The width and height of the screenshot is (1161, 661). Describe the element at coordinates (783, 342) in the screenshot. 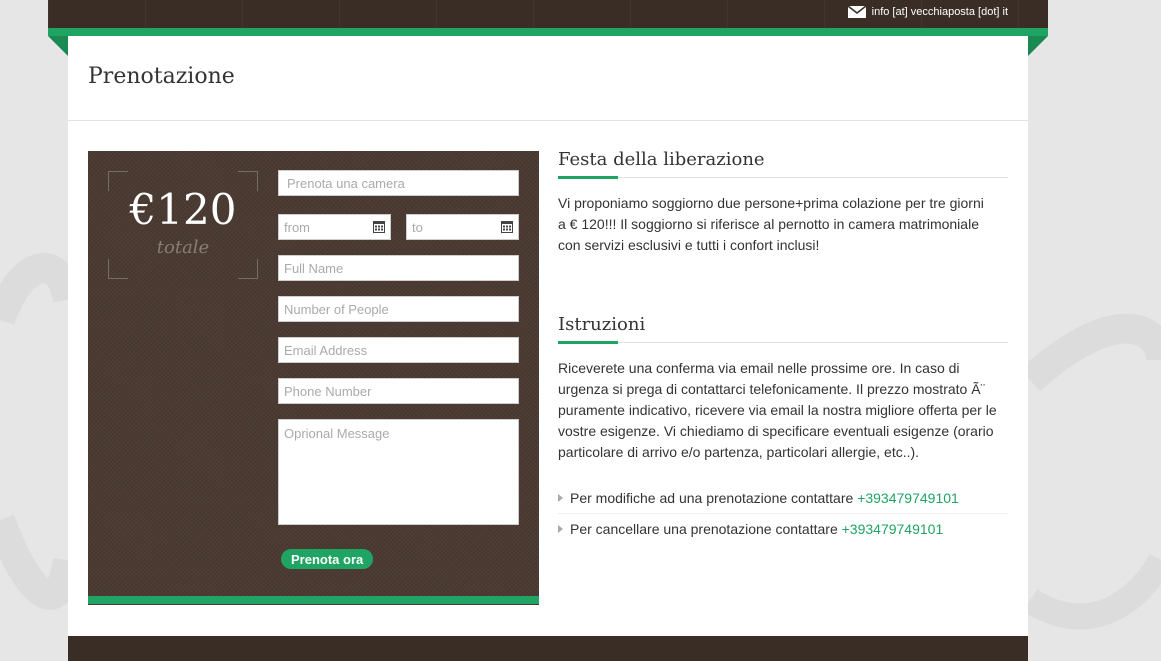

I see `instructions-title-rule` at that location.